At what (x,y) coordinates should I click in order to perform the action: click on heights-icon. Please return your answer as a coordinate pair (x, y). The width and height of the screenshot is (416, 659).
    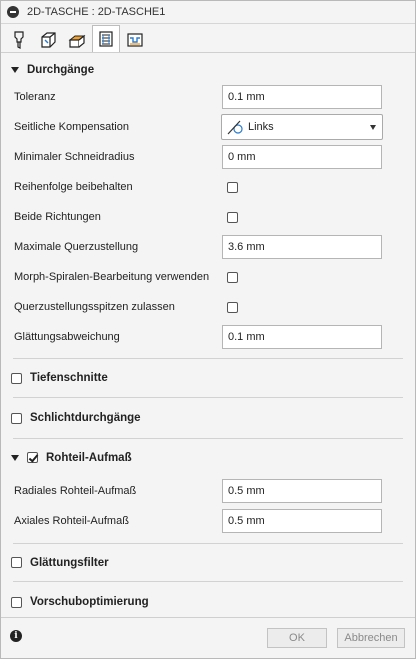
    Looking at the image, I should click on (77, 41).